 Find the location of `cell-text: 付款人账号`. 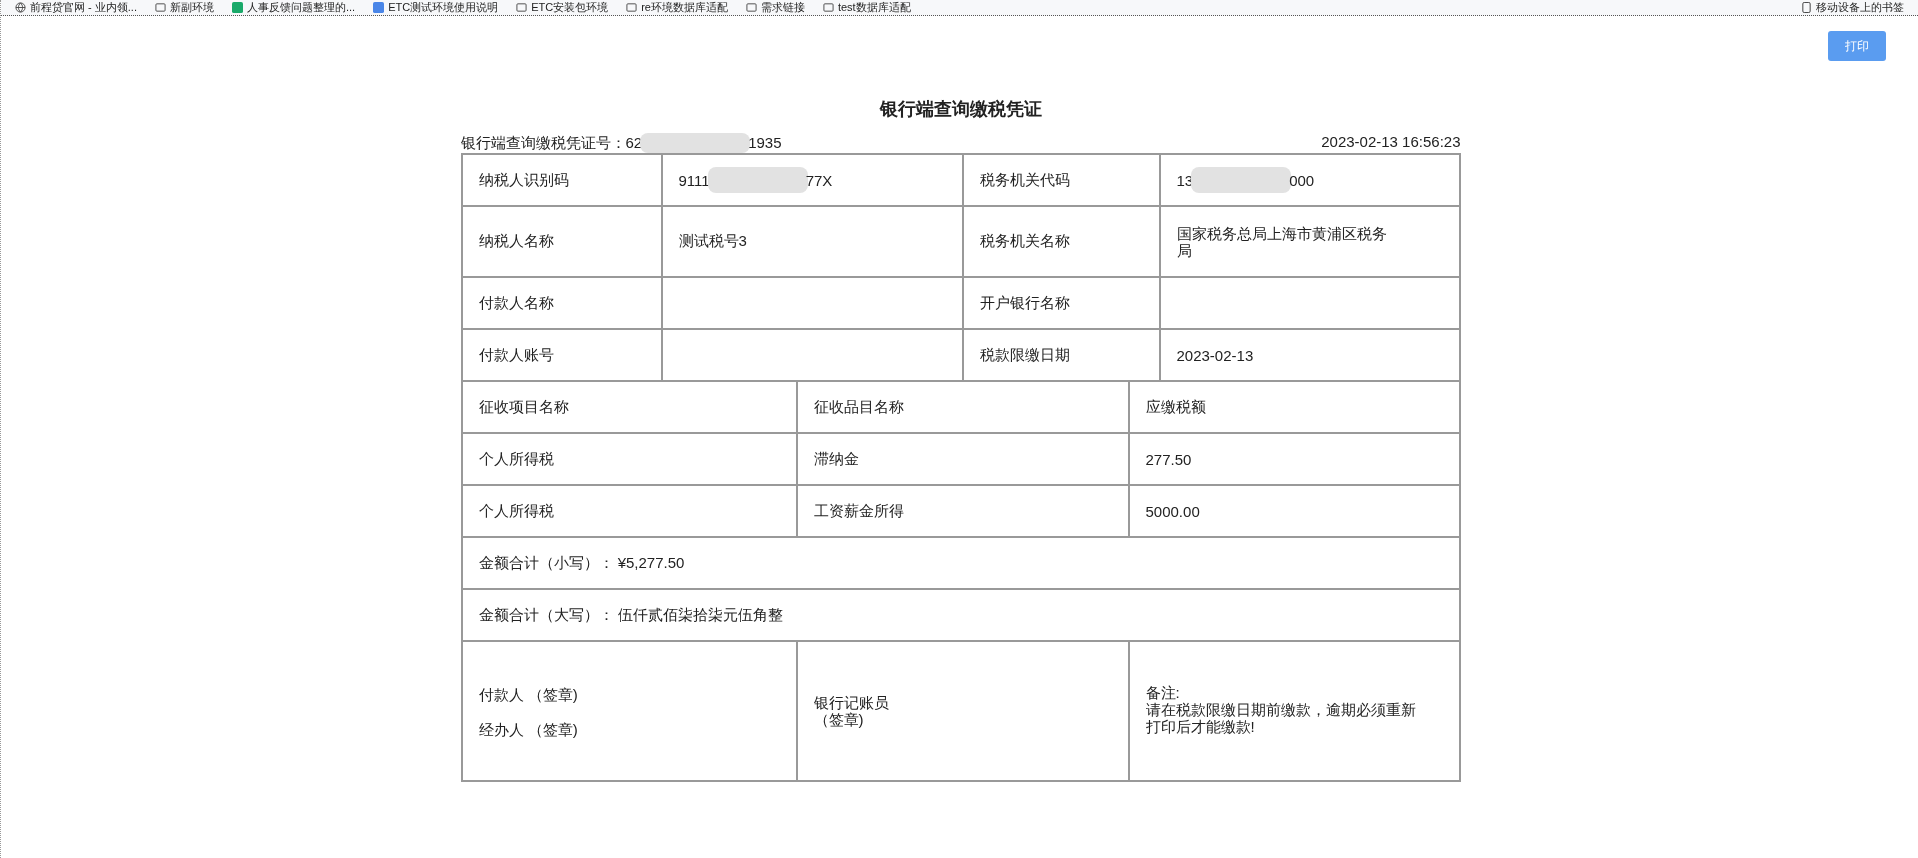

cell-text: 付款人账号 is located at coordinates (516, 354).